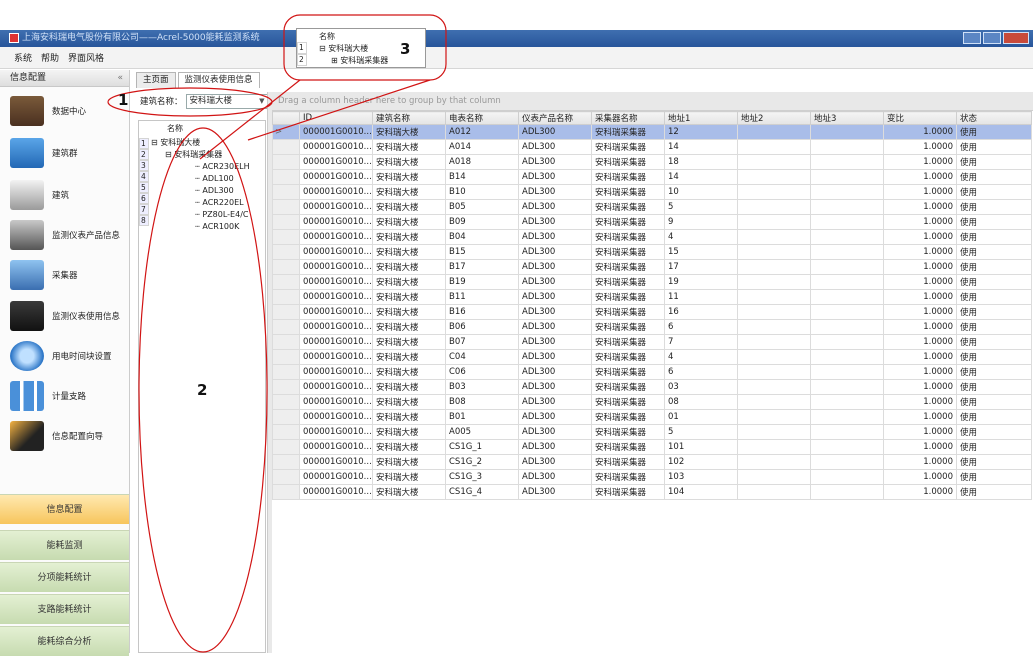 The image size is (1033, 657). What do you see at coordinates (482, 387) in the screenshot?
I see `table-cell: B03` at bounding box center [482, 387].